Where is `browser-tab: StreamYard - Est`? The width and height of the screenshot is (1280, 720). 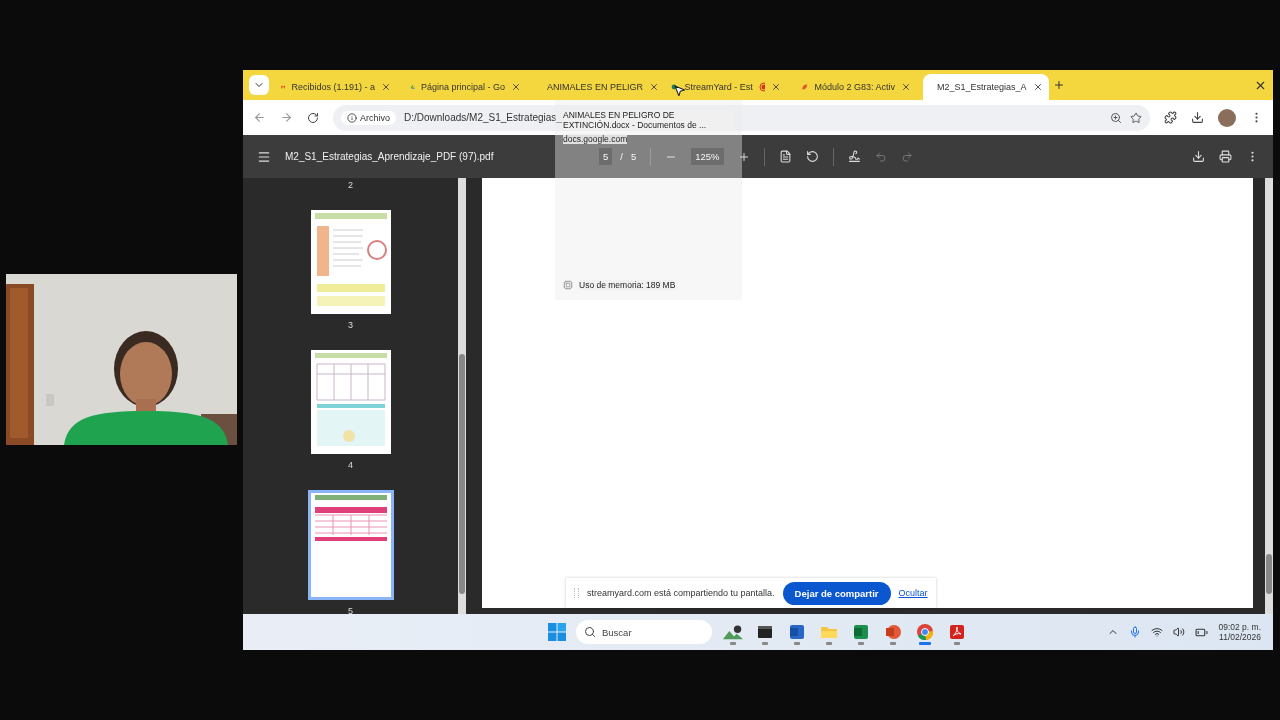 browser-tab: StreamYard - Est is located at coordinates (726, 87).